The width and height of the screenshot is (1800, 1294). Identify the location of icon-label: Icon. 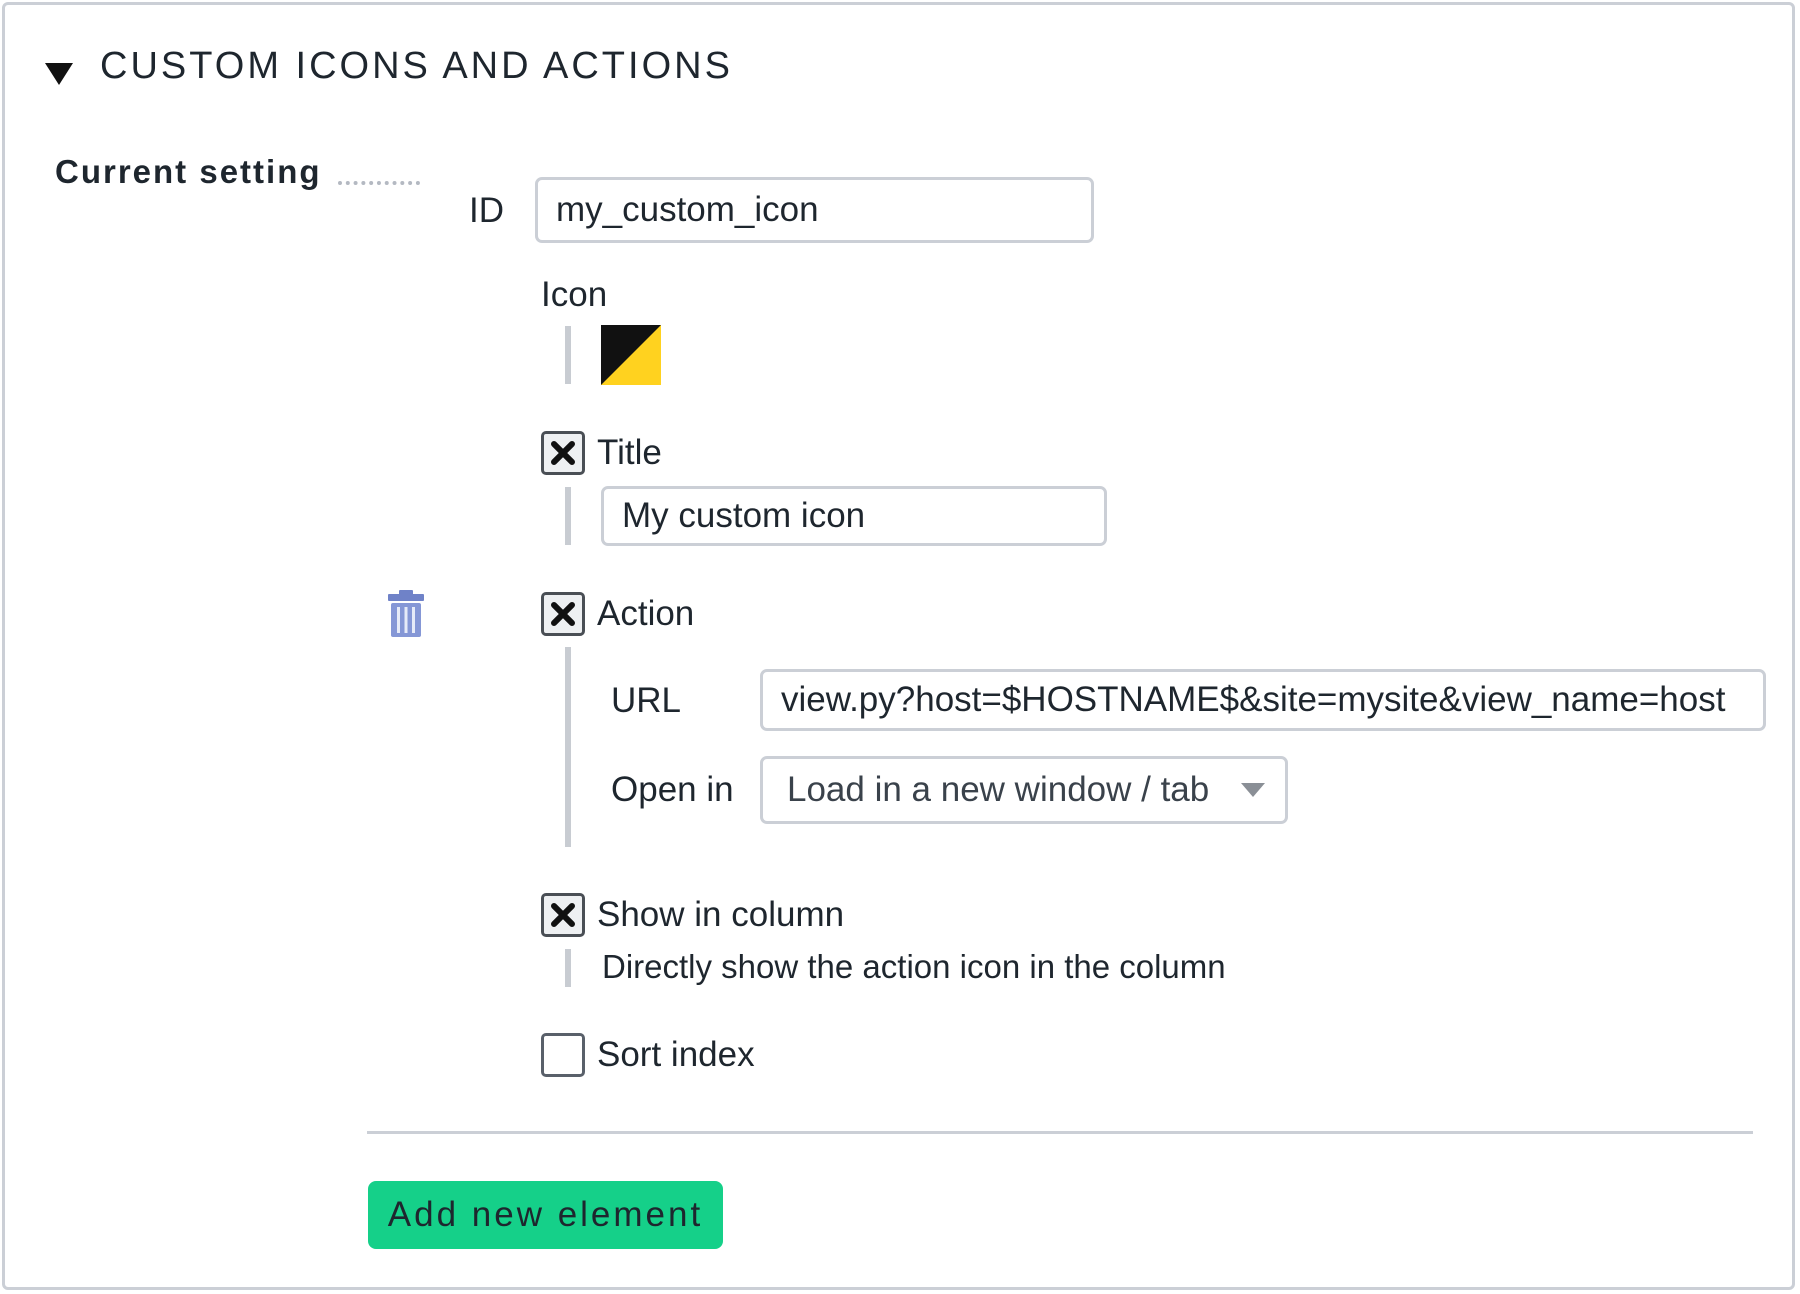
(574, 294).